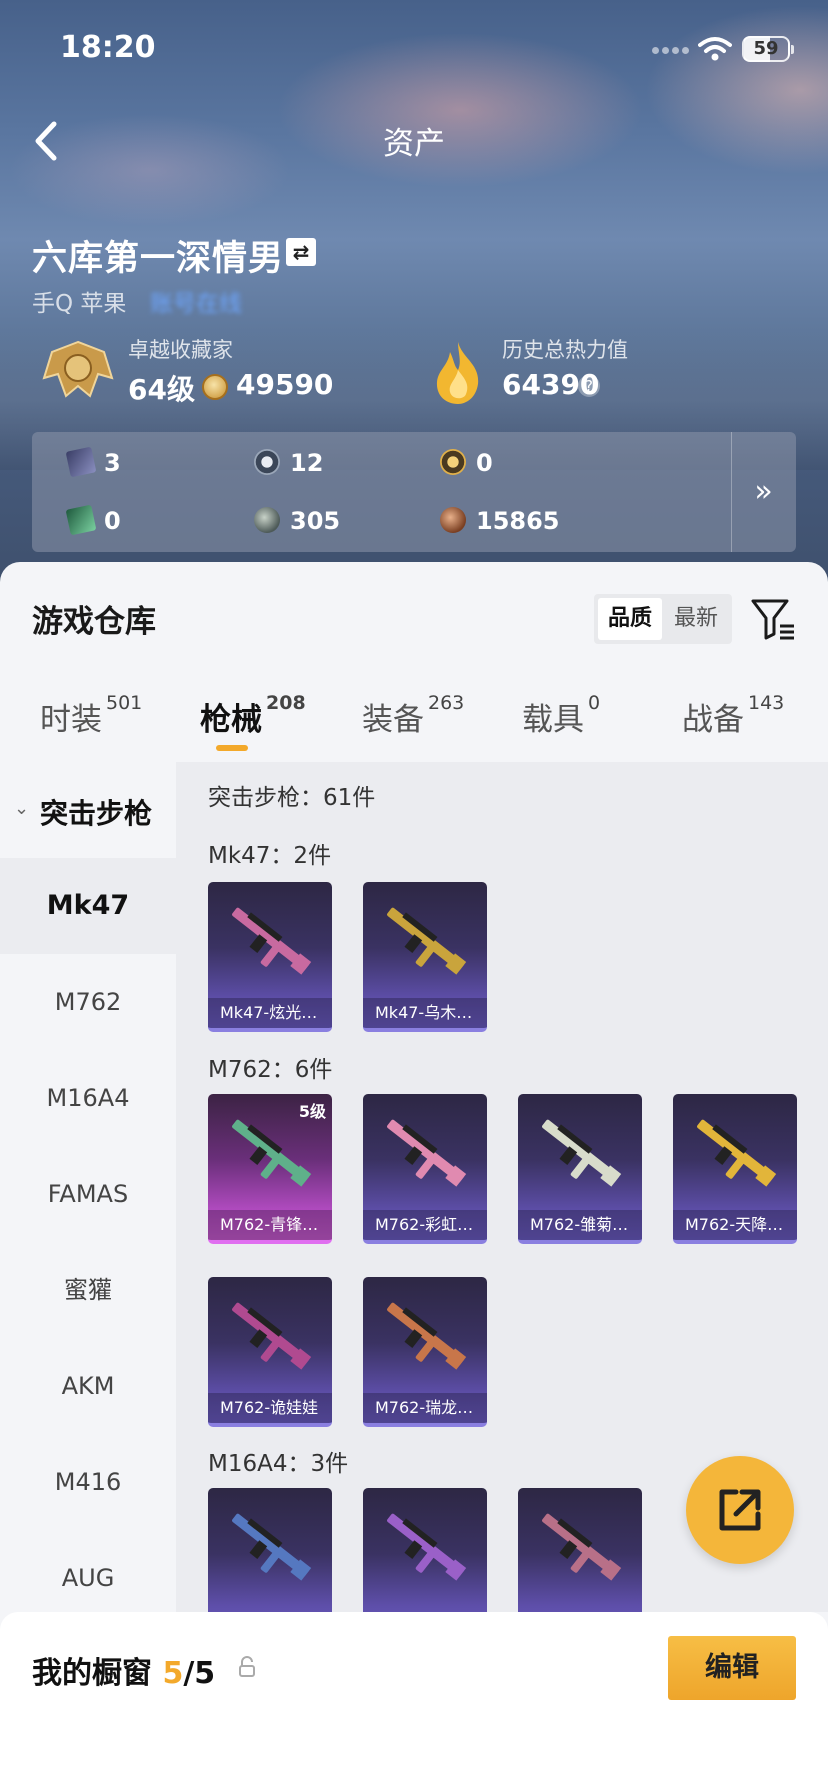  I want to click on gold-token-icon, so click(453, 462).